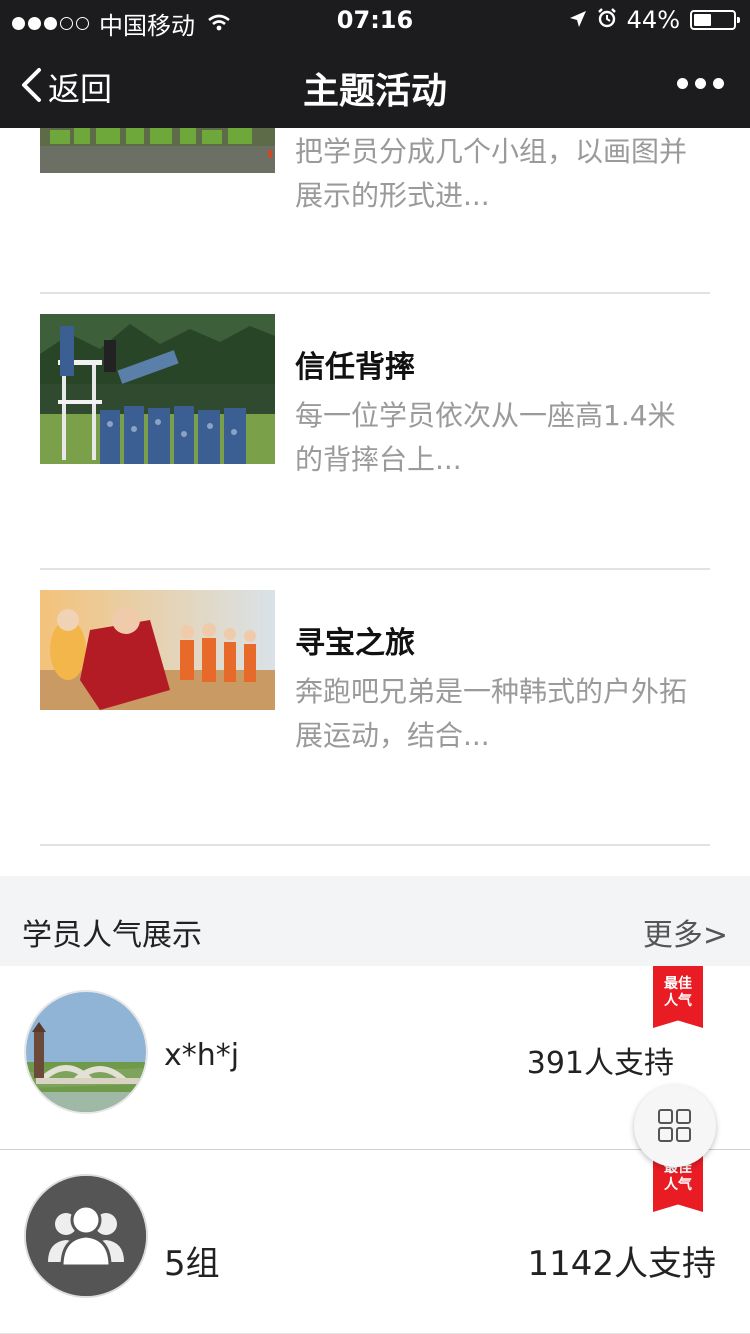 The image size is (750, 1334). Describe the element at coordinates (112, 935) in the screenshot. I see `section-title: 学员人气展示` at that location.